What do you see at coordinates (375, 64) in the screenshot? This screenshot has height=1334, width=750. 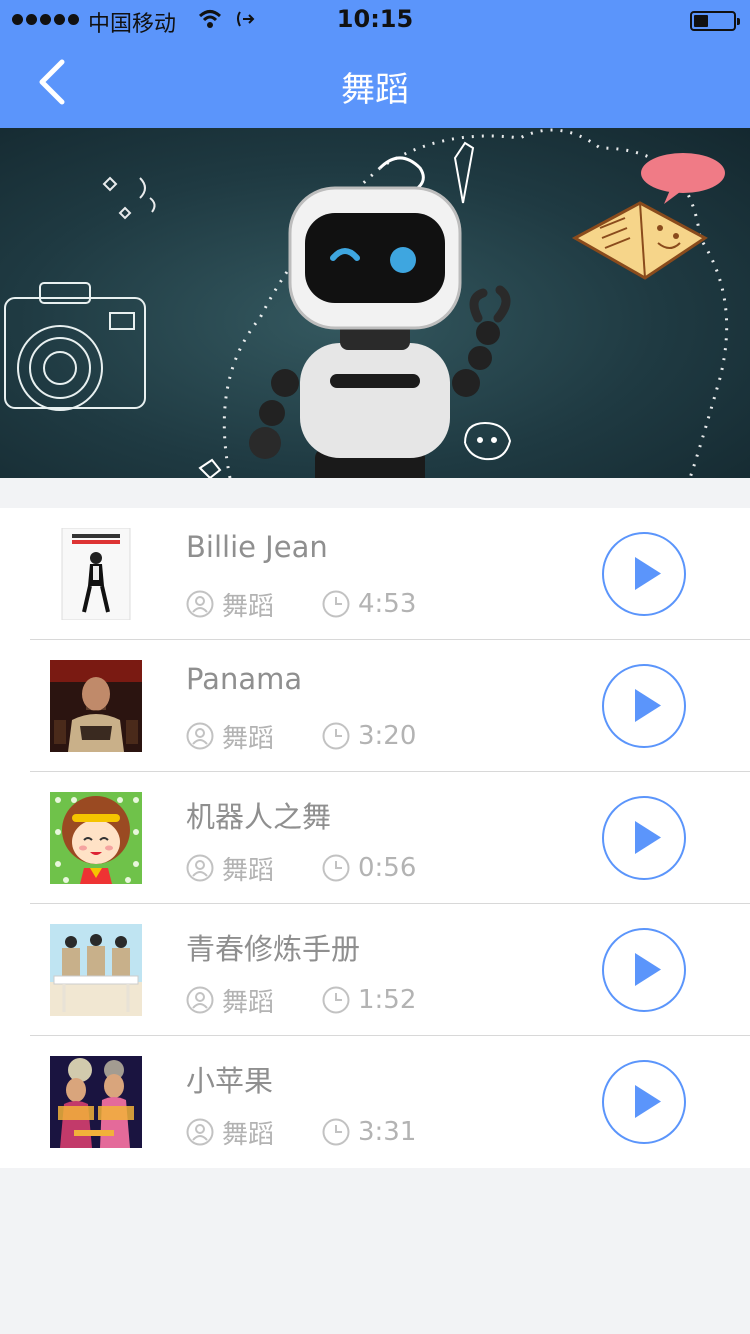 I see `header: 中国移动 10:15 舞蹈` at bounding box center [375, 64].